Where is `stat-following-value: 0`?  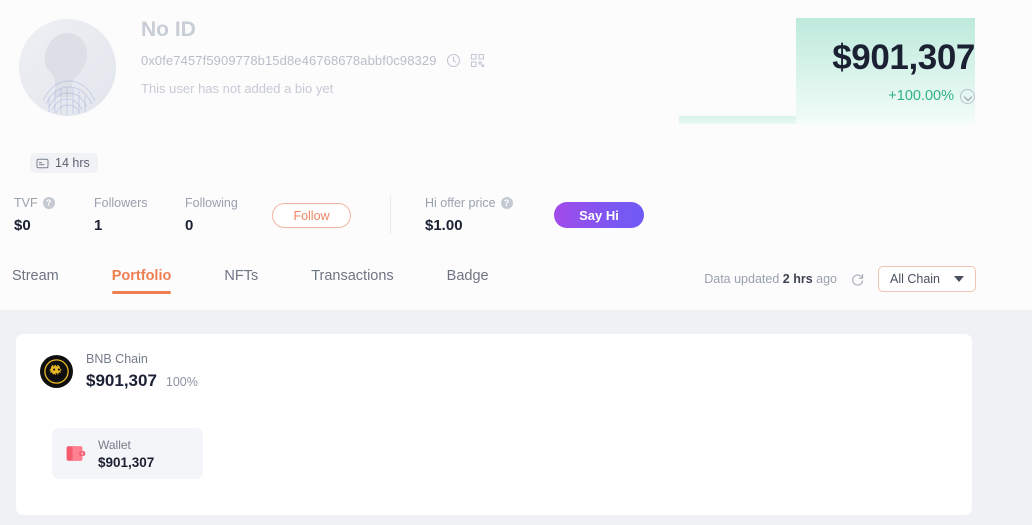
stat-following-value: 0 is located at coordinates (189, 225).